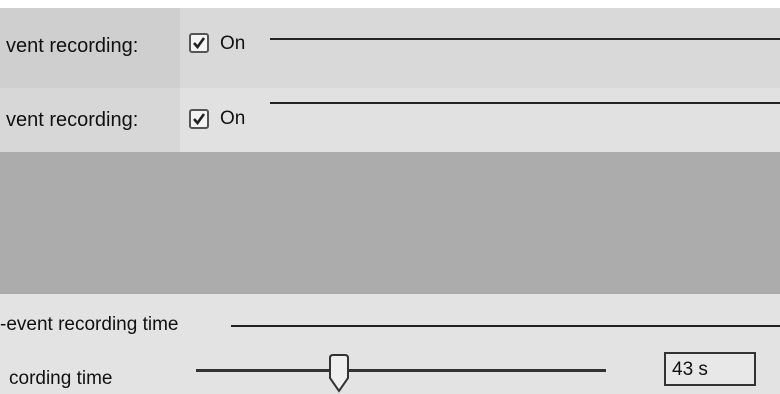 This screenshot has width=780, height=394. I want to click on row-2-label: vent recording:, so click(72, 120).